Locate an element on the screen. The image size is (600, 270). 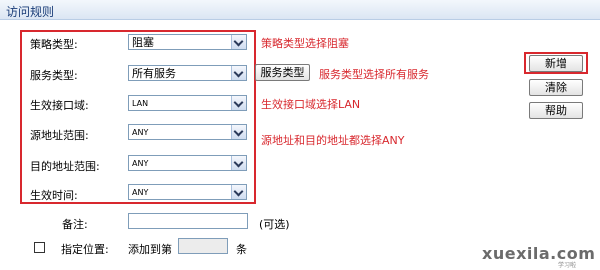
dst-range-select: ANY is located at coordinates (187, 163).